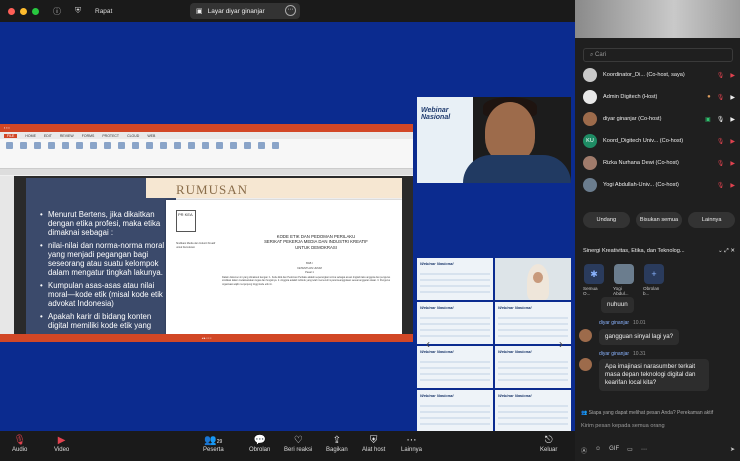 This screenshot has height=461, width=740. What do you see at coordinates (11, 135) in the screenshot?
I see `ribbon-tab: FILE` at bounding box center [11, 135].